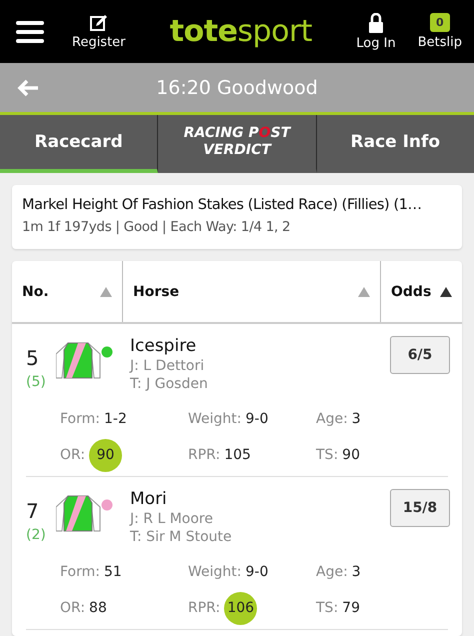 This screenshot has height=636, width=474. Describe the element at coordinates (181, 537) in the screenshot. I see `trainer-name: T: Sir M Stoute` at that location.